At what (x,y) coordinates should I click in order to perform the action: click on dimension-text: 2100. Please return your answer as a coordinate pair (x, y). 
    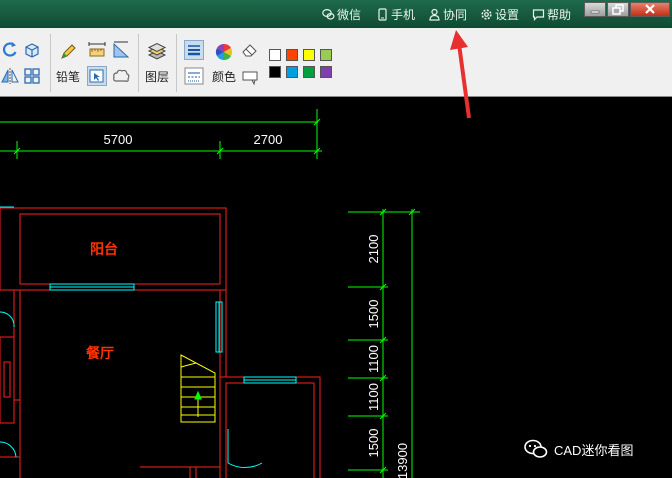
    Looking at the image, I should click on (373, 249).